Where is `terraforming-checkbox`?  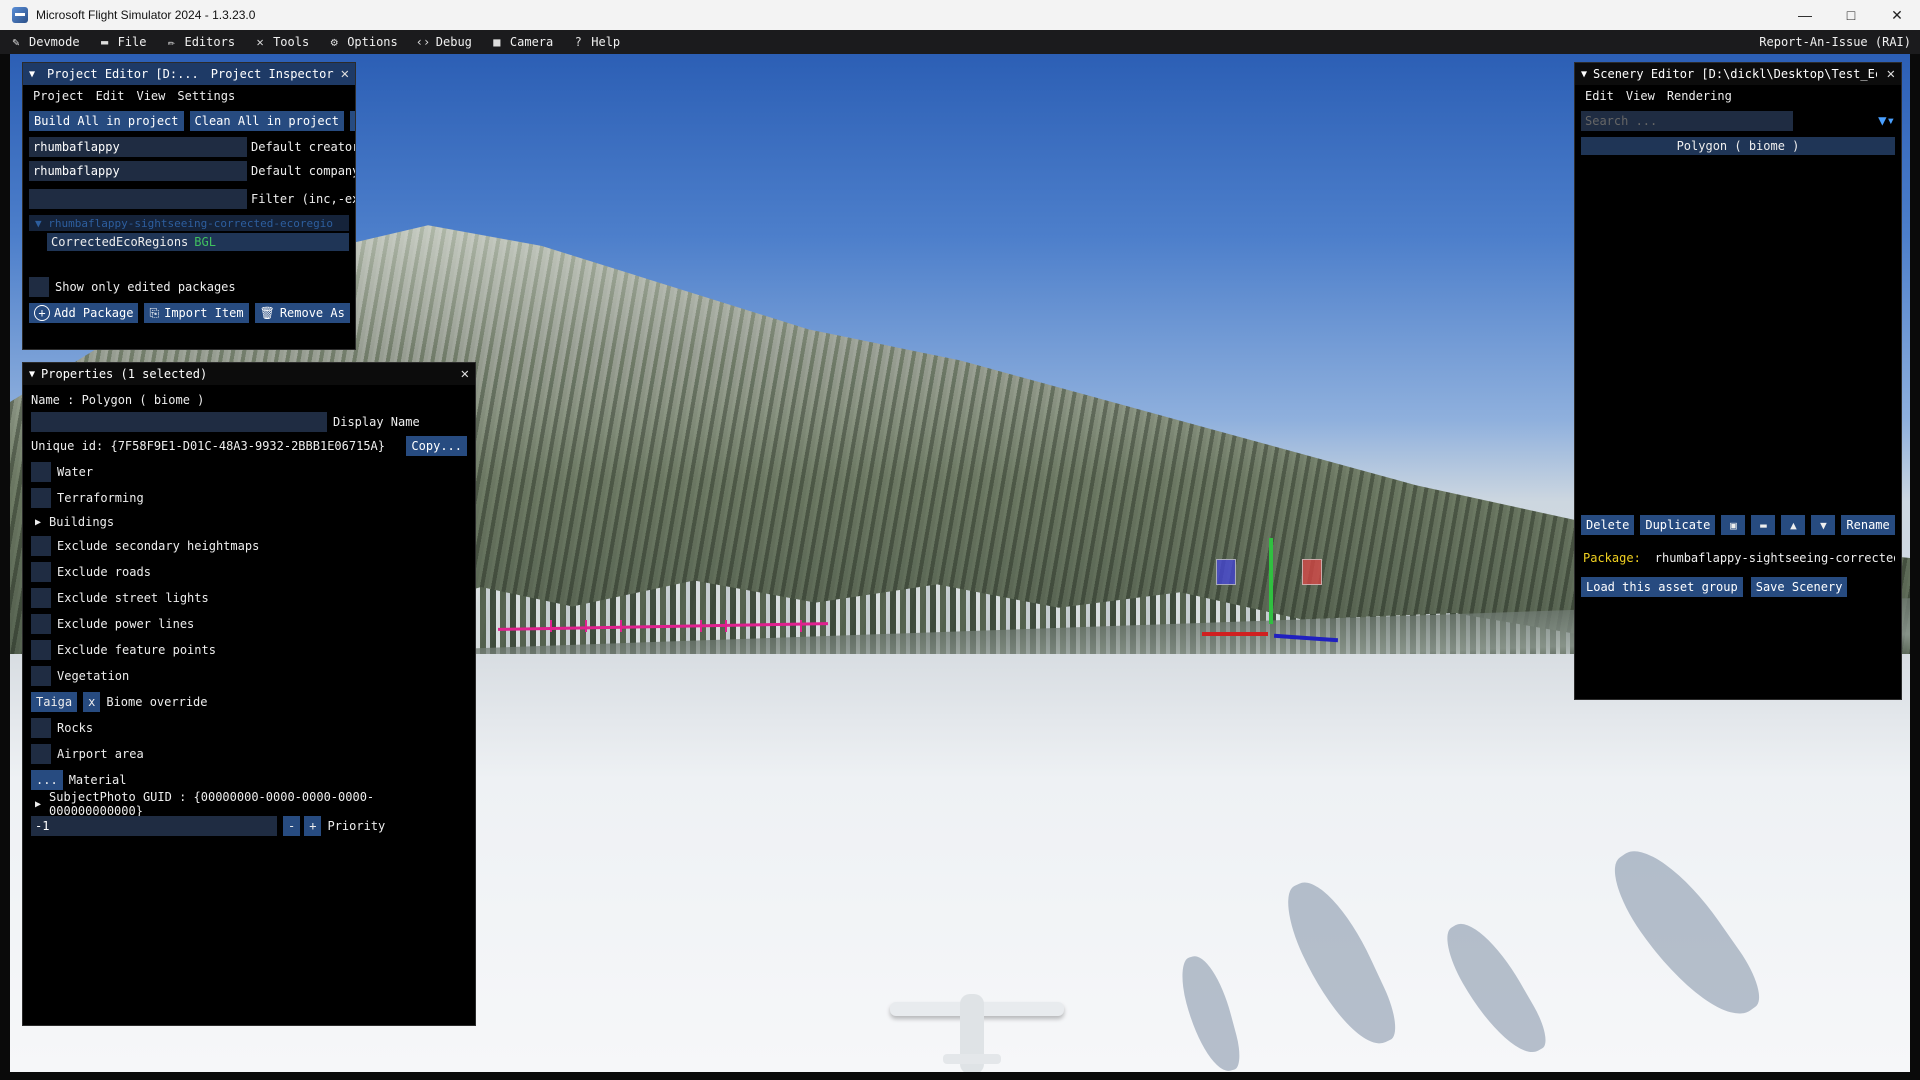 terraforming-checkbox is located at coordinates (41, 498).